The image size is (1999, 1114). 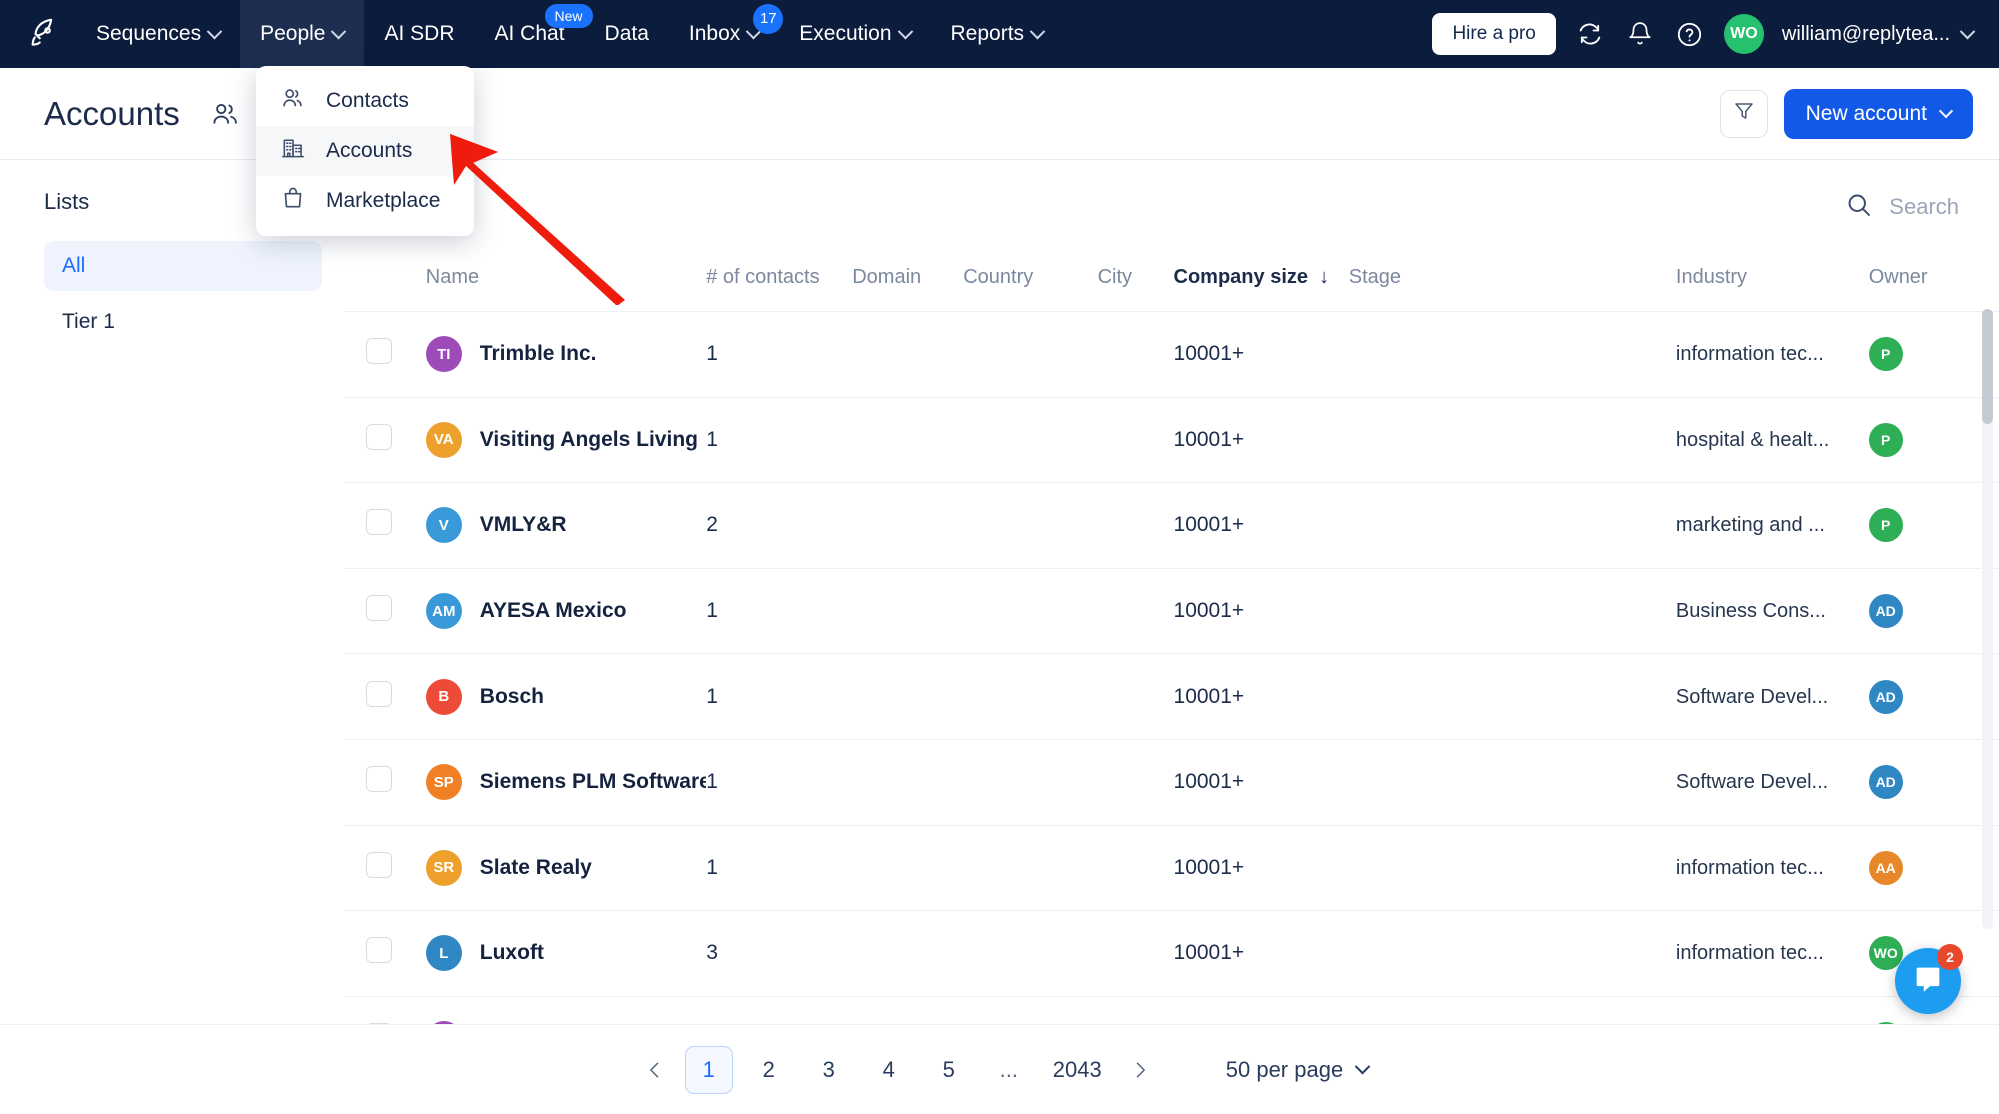 I want to click on per-page-dropdown: 50 per page, so click(x=1298, y=1070).